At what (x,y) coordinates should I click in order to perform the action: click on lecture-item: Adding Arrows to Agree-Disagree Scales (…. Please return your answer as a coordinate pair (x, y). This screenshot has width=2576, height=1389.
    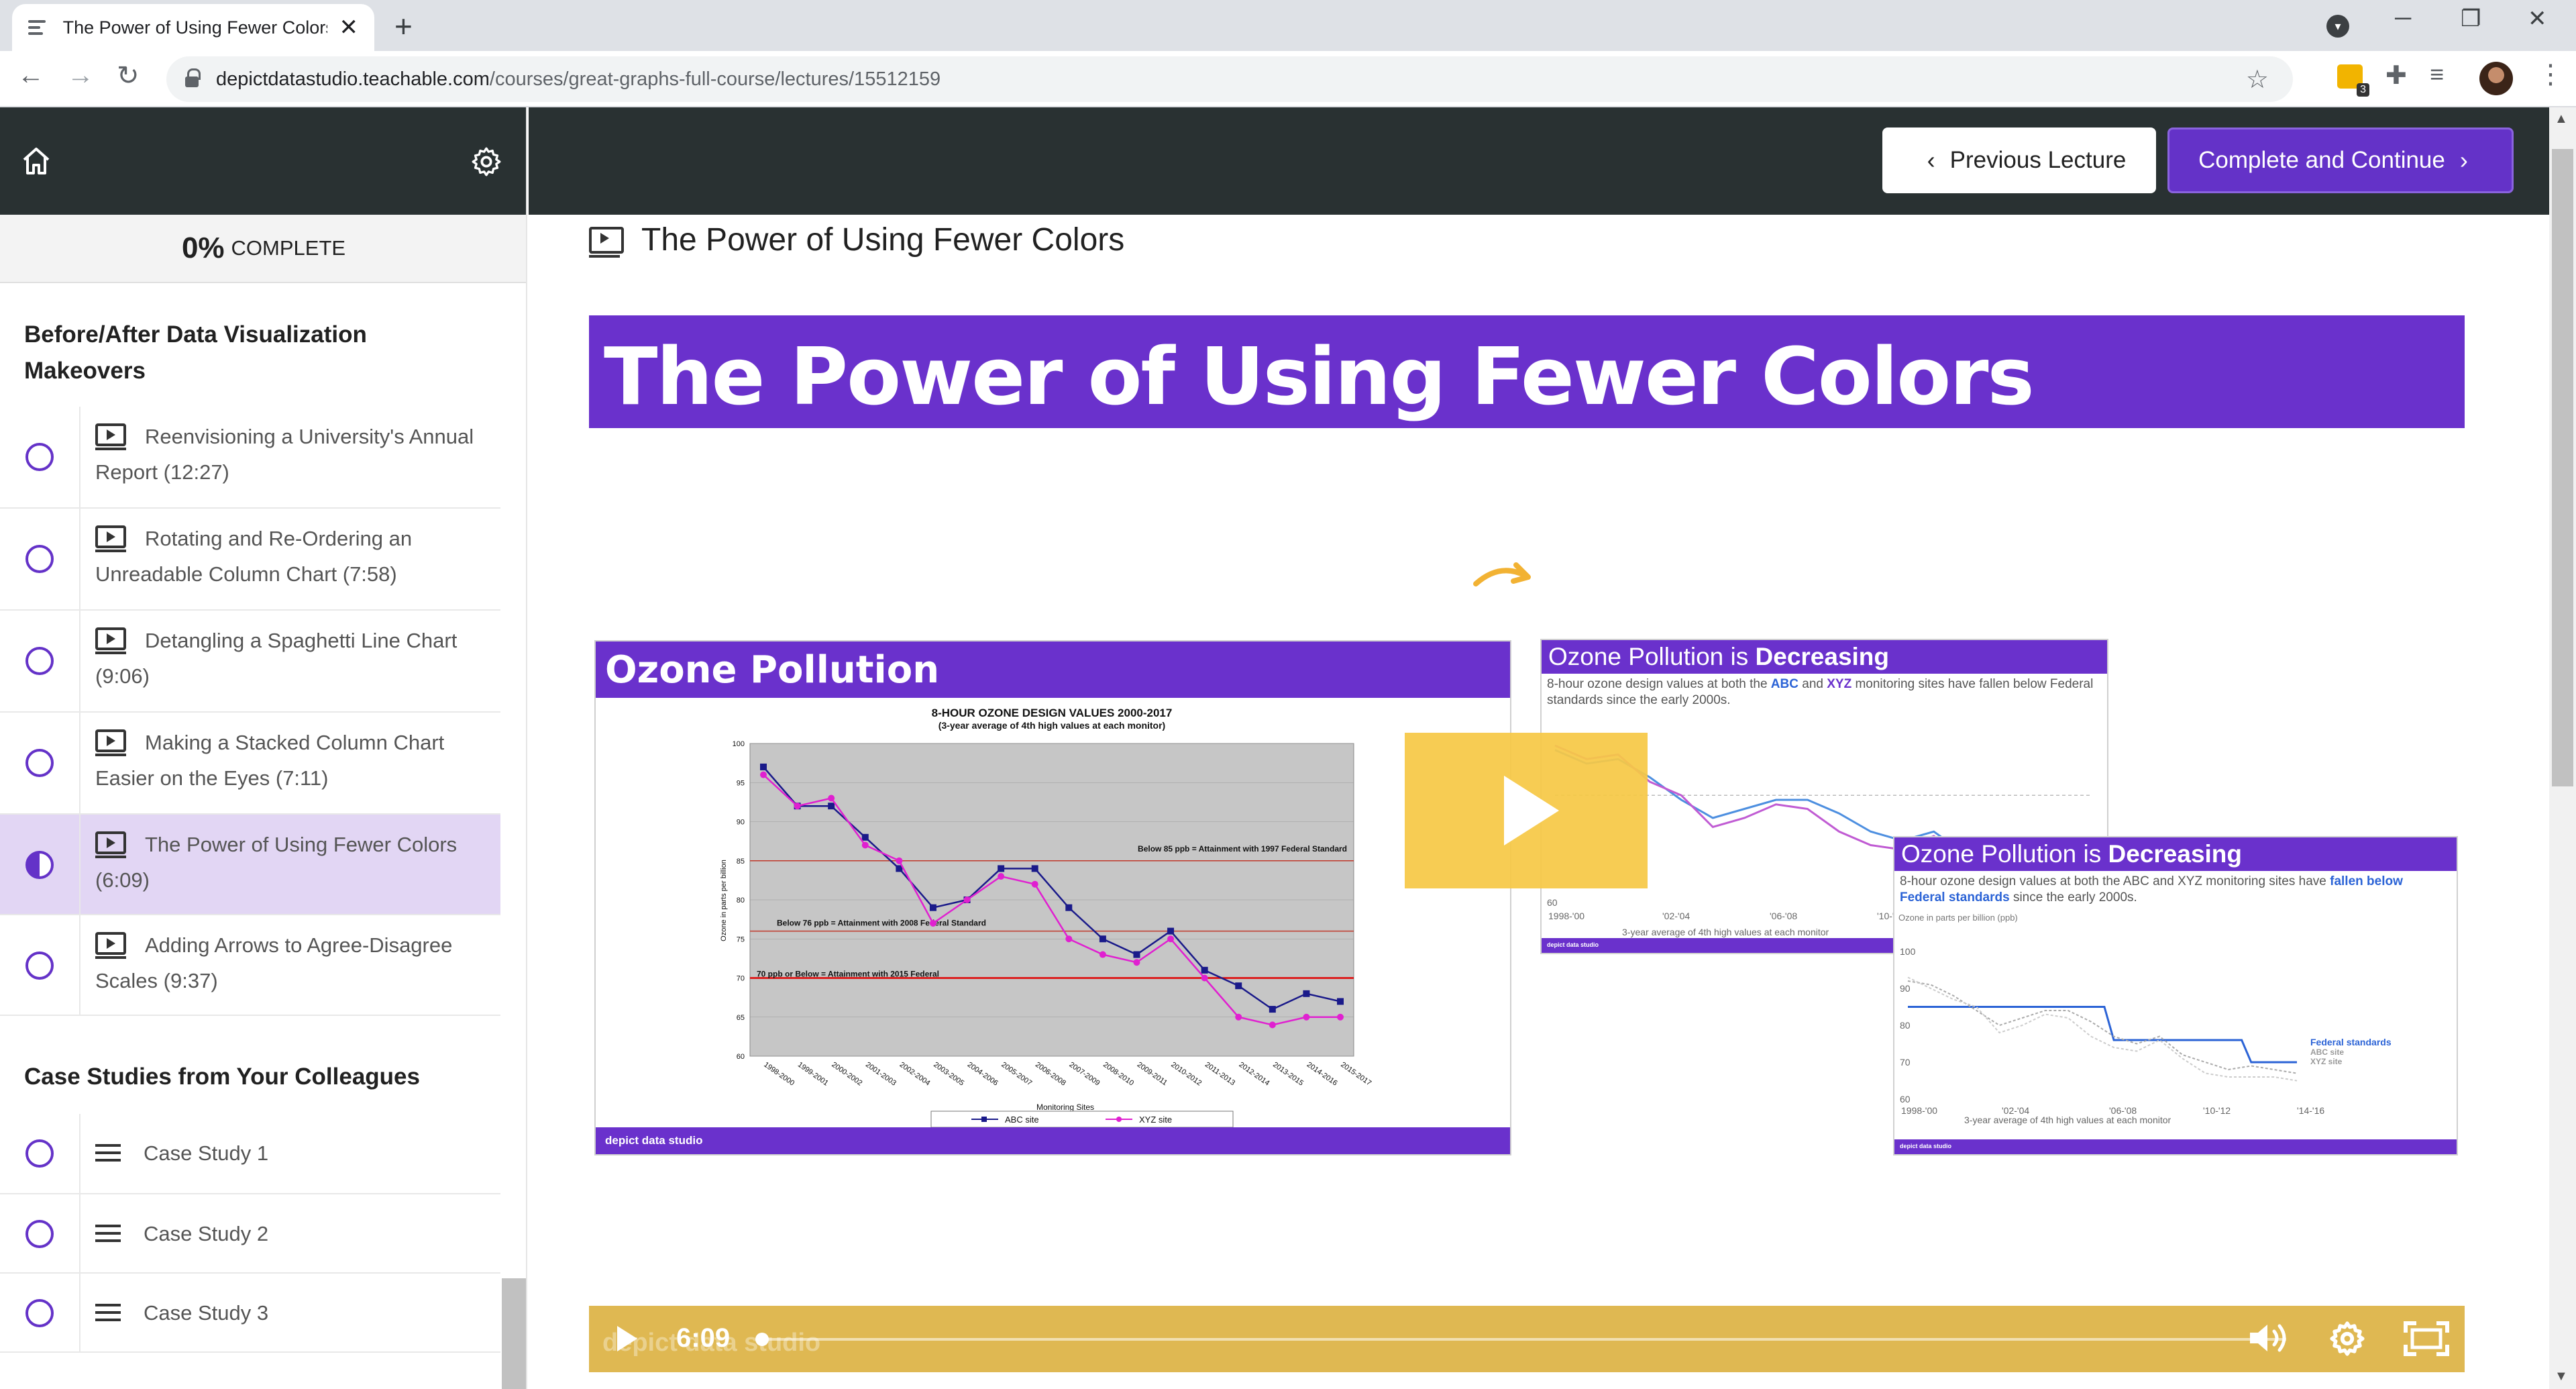
    Looking at the image, I should click on (250, 966).